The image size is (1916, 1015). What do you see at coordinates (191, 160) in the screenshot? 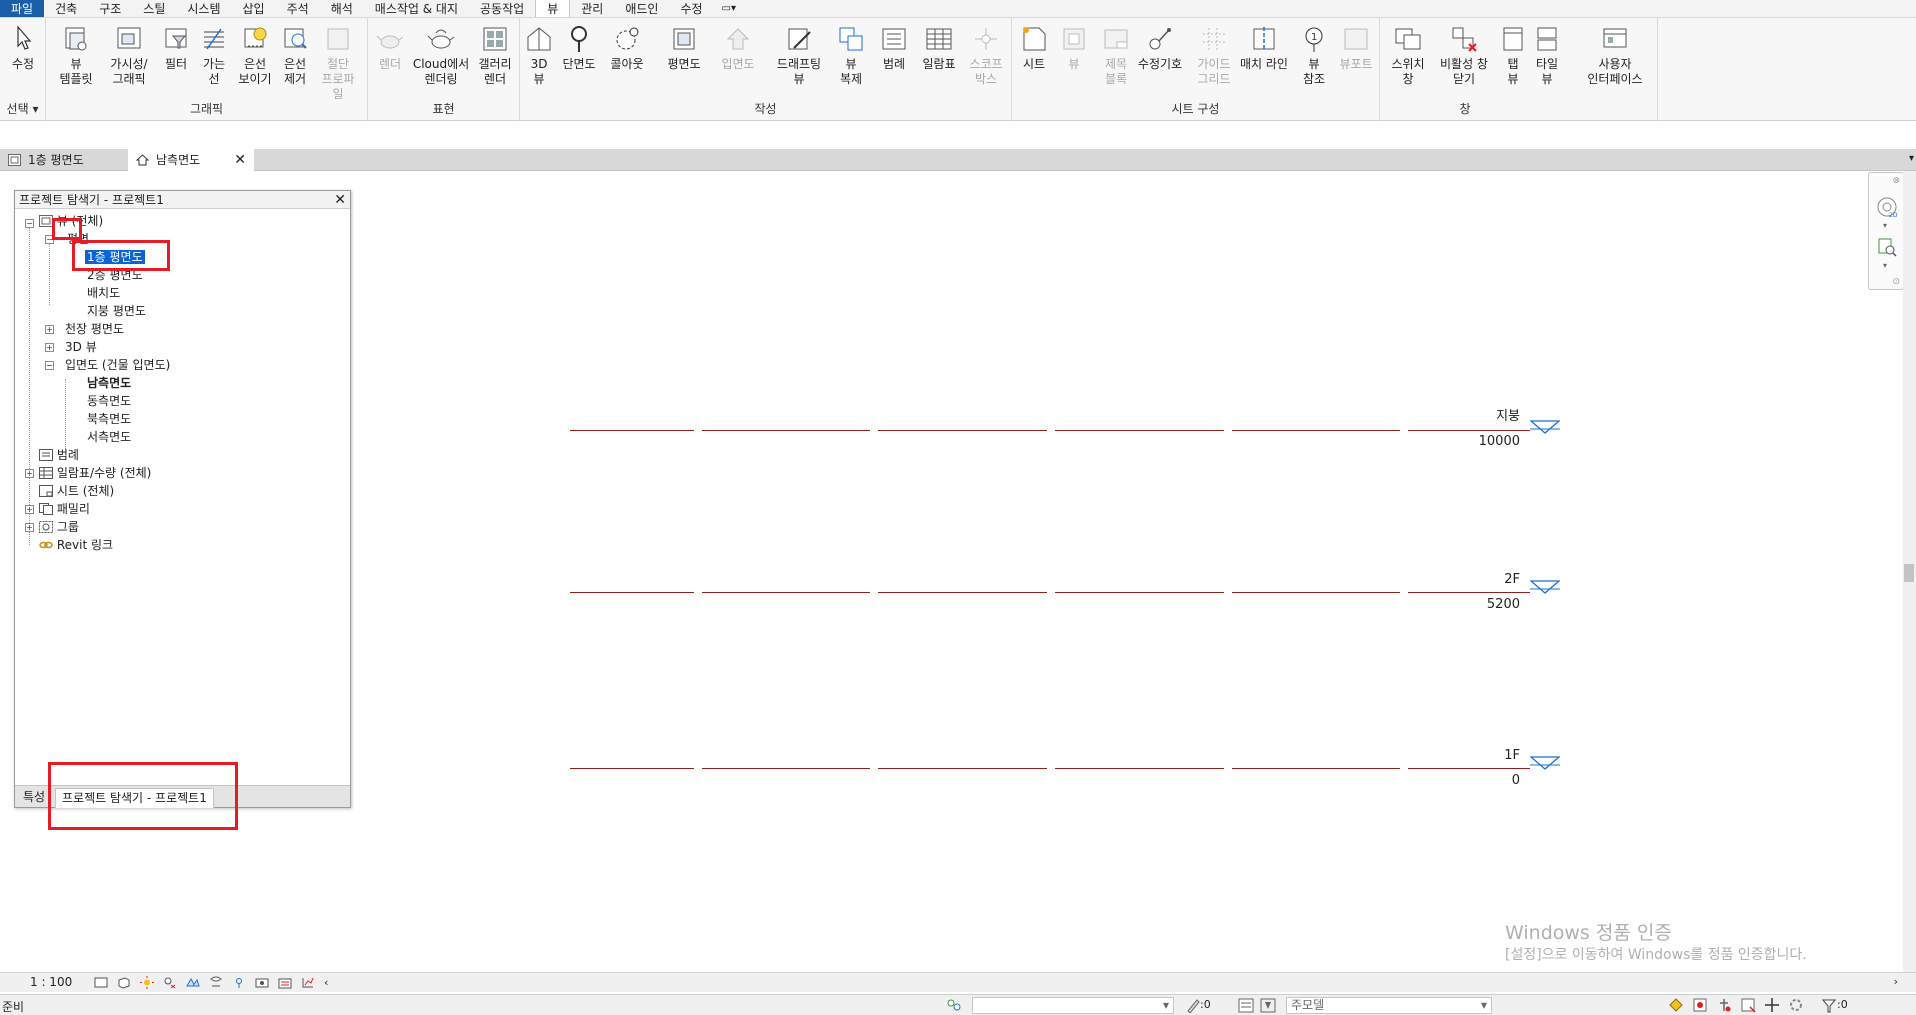
I see `view-tab-south-elevation: 남측면도 ✕` at bounding box center [191, 160].